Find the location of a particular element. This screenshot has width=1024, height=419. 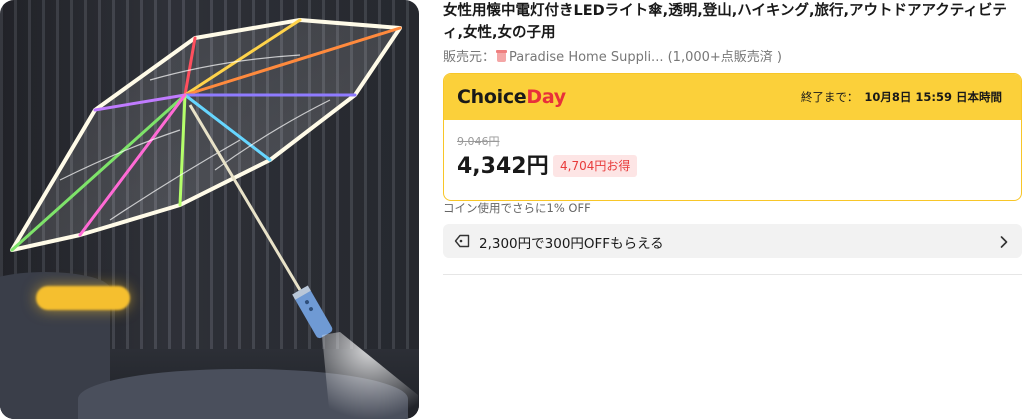

countdown-time: 10月8日 15:59 日本時間 is located at coordinates (933, 97).